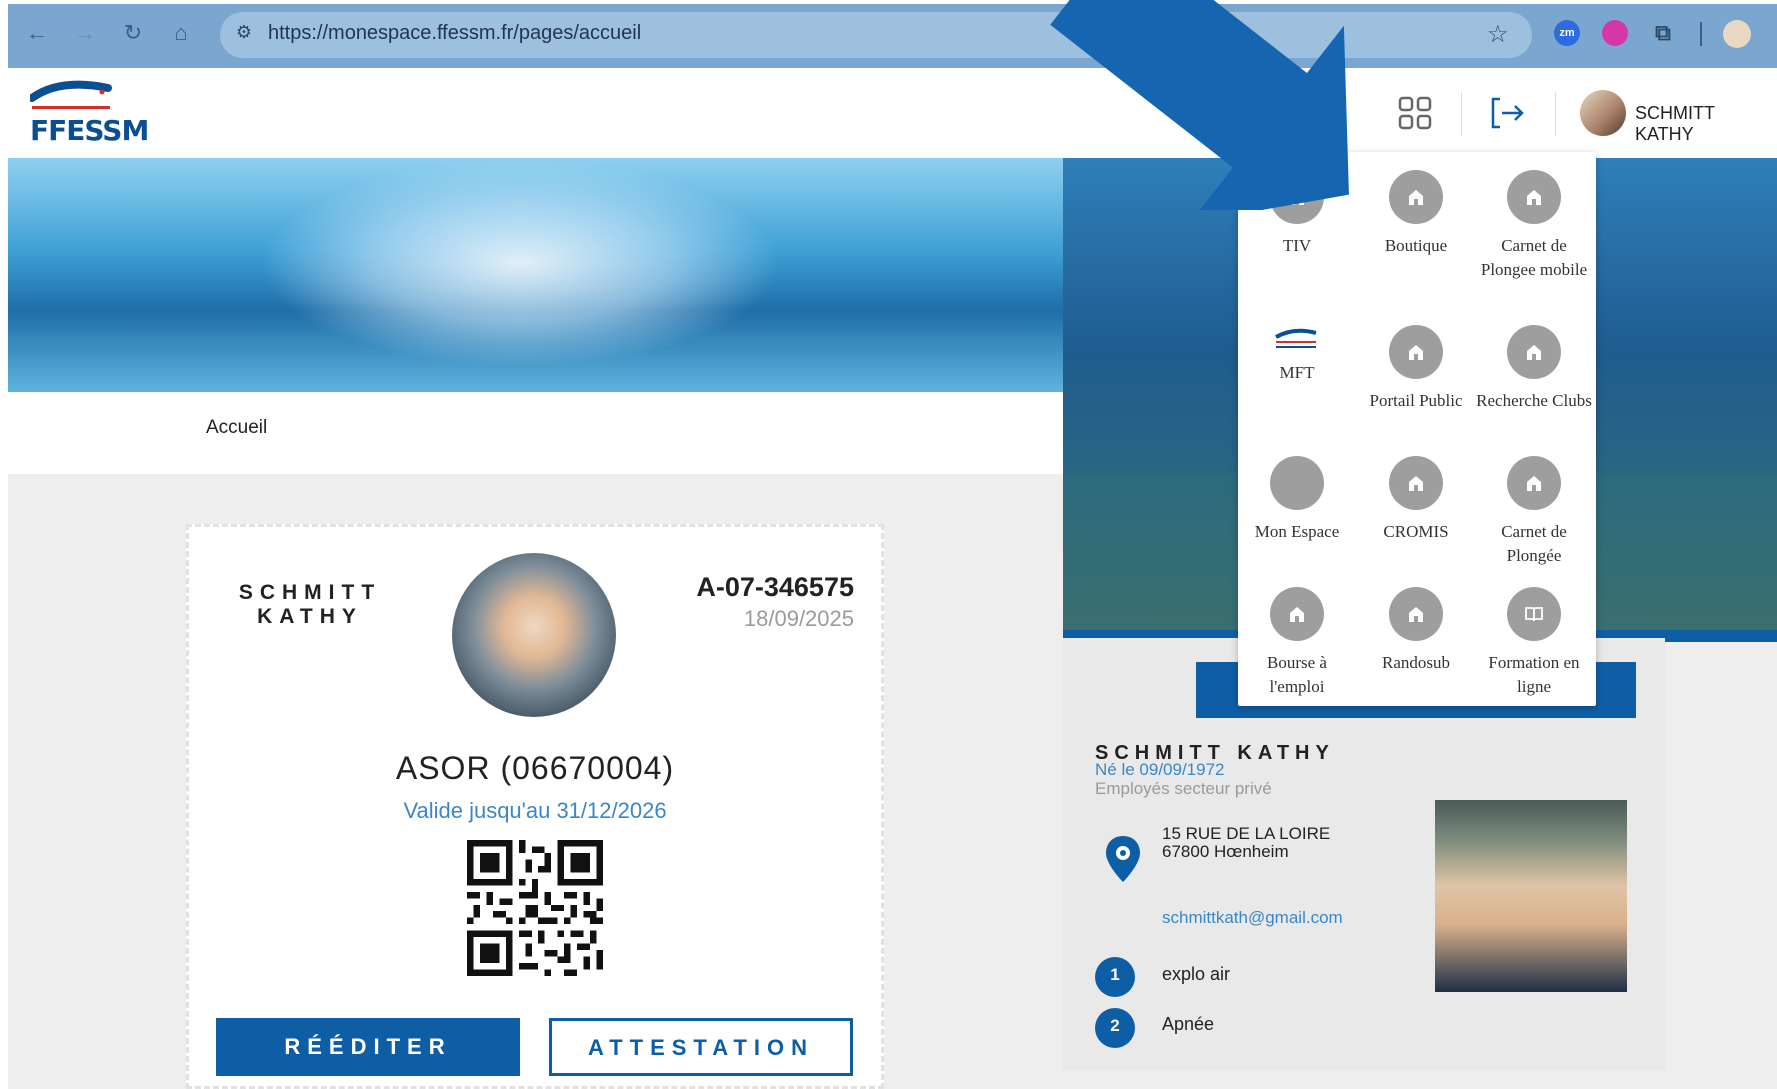 The height and width of the screenshot is (1089, 1777). What do you see at coordinates (798, 618) in the screenshot?
I see `license-date: 18/09/2025` at bounding box center [798, 618].